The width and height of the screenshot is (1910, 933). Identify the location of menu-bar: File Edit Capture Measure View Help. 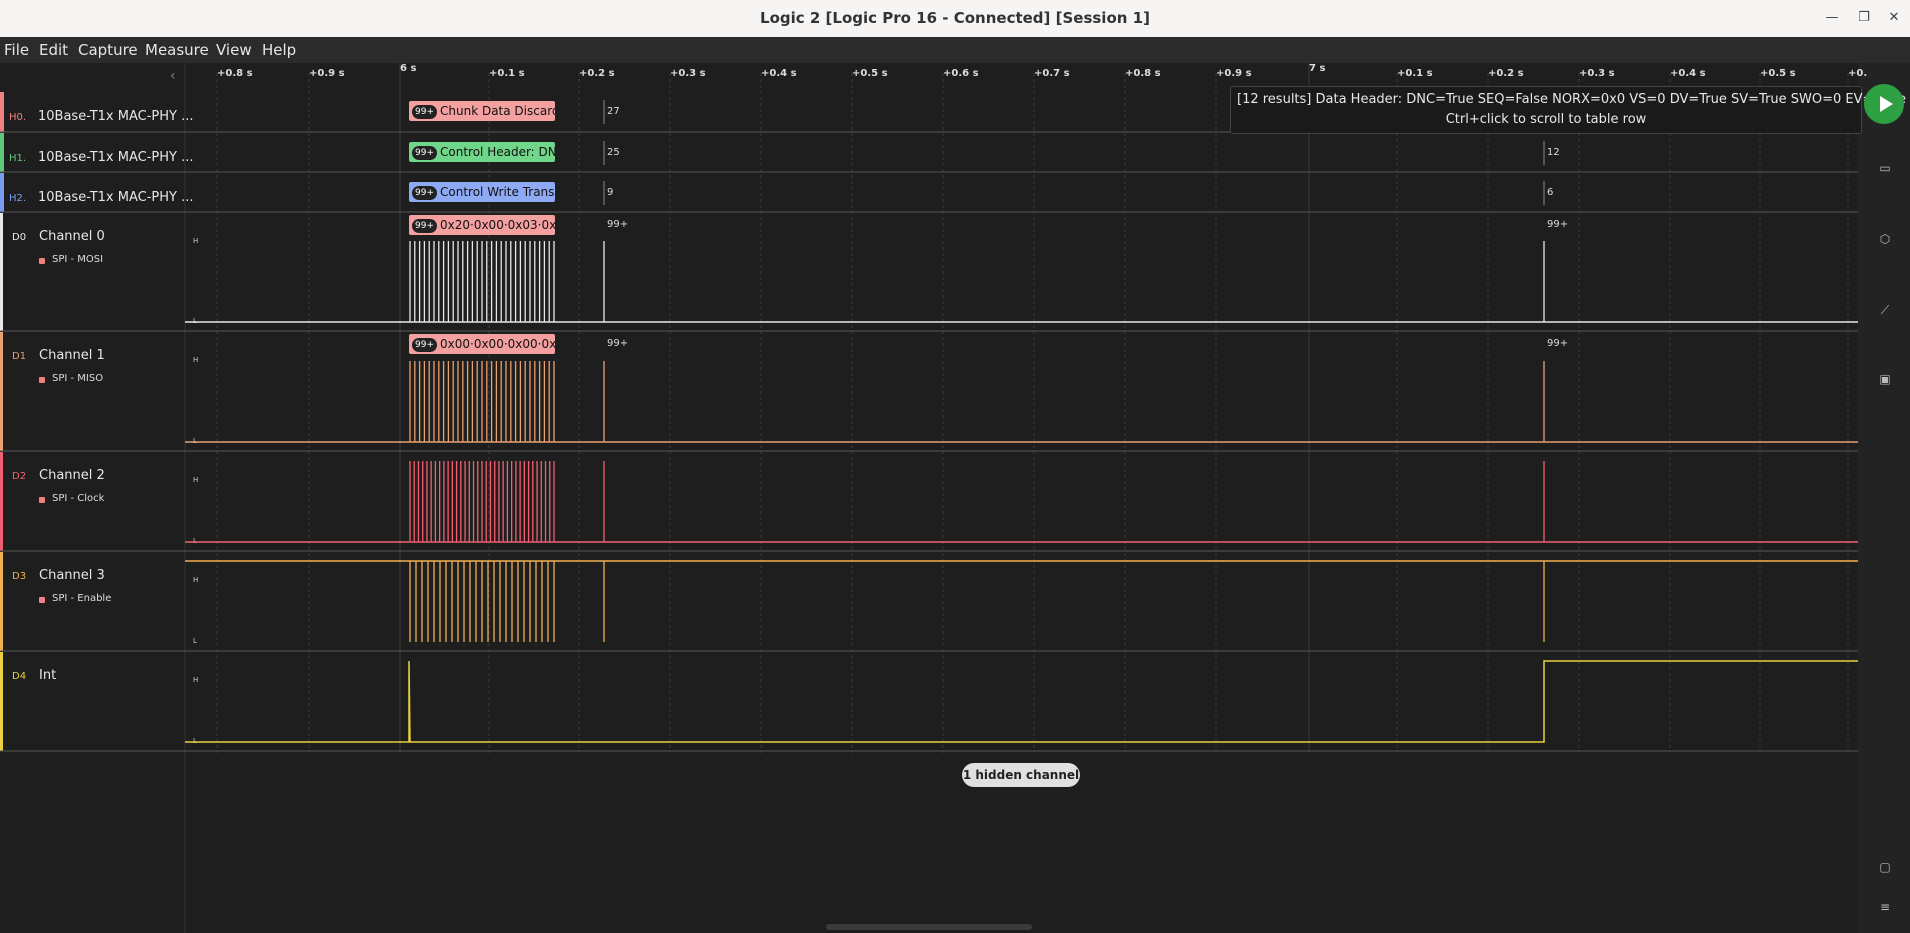
(955, 50).